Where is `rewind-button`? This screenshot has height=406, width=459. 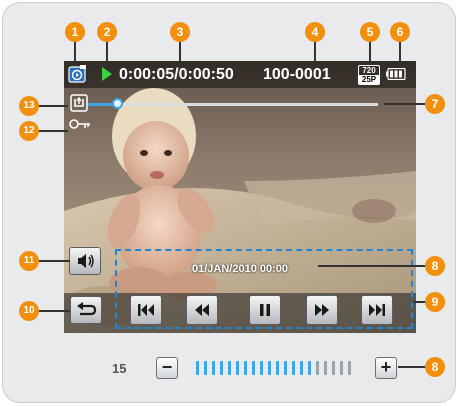
rewind-button is located at coordinates (202, 310).